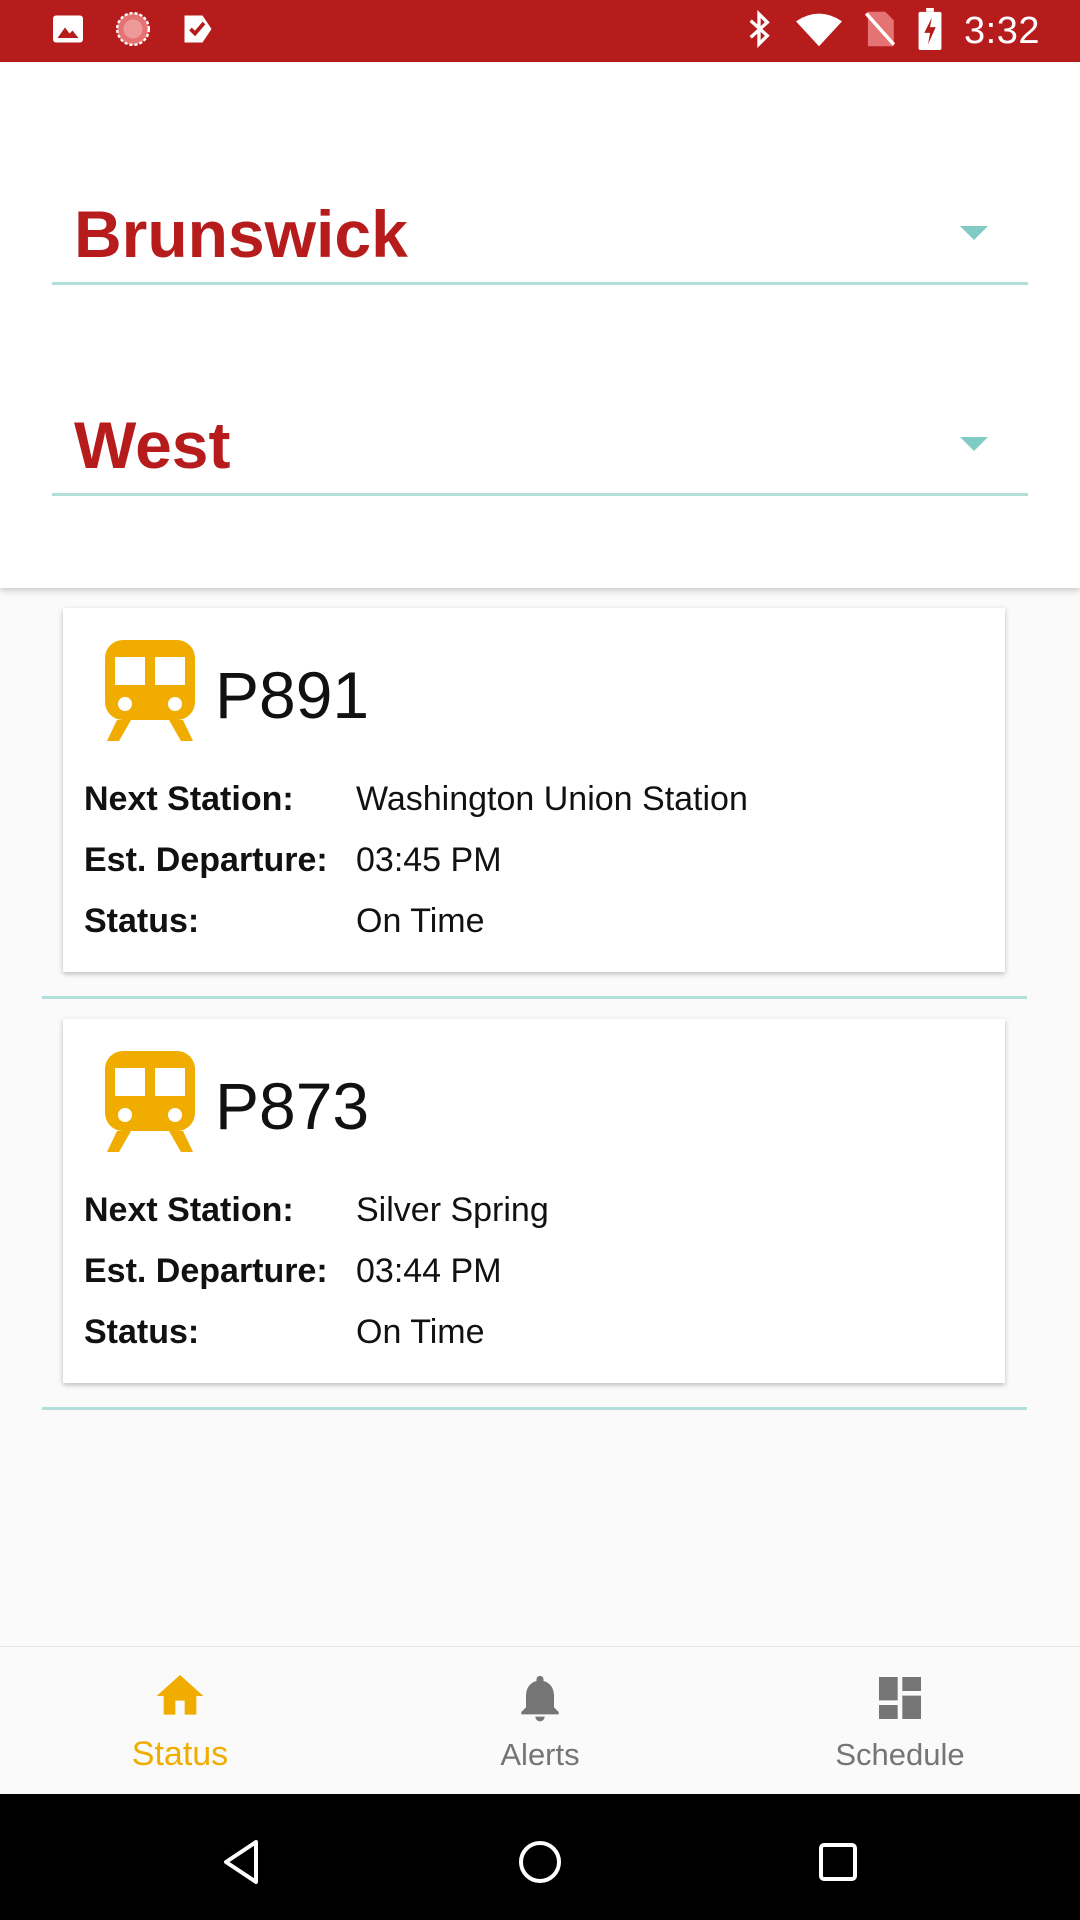 The width and height of the screenshot is (1080, 1920). I want to click on nav-alerts-label: Alerts, so click(540, 1754).